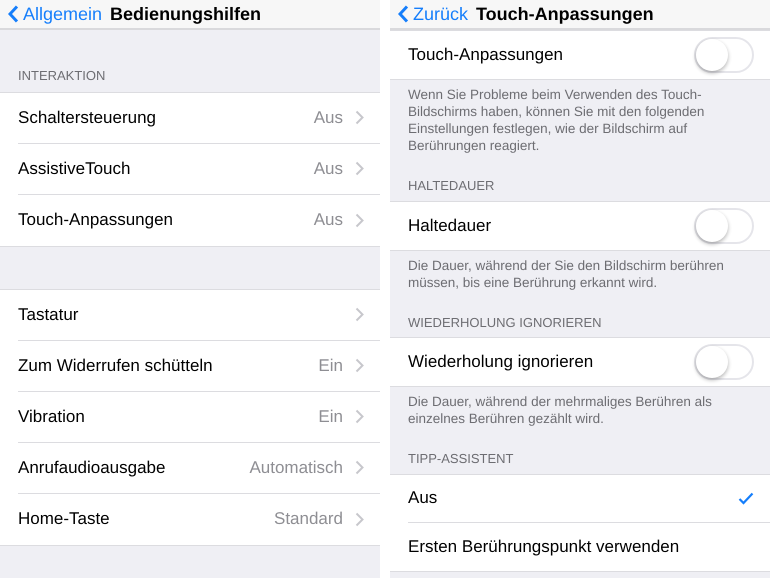 The height and width of the screenshot is (578, 770). I want to click on row-label: Wiederholung ignorieren, so click(501, 362).